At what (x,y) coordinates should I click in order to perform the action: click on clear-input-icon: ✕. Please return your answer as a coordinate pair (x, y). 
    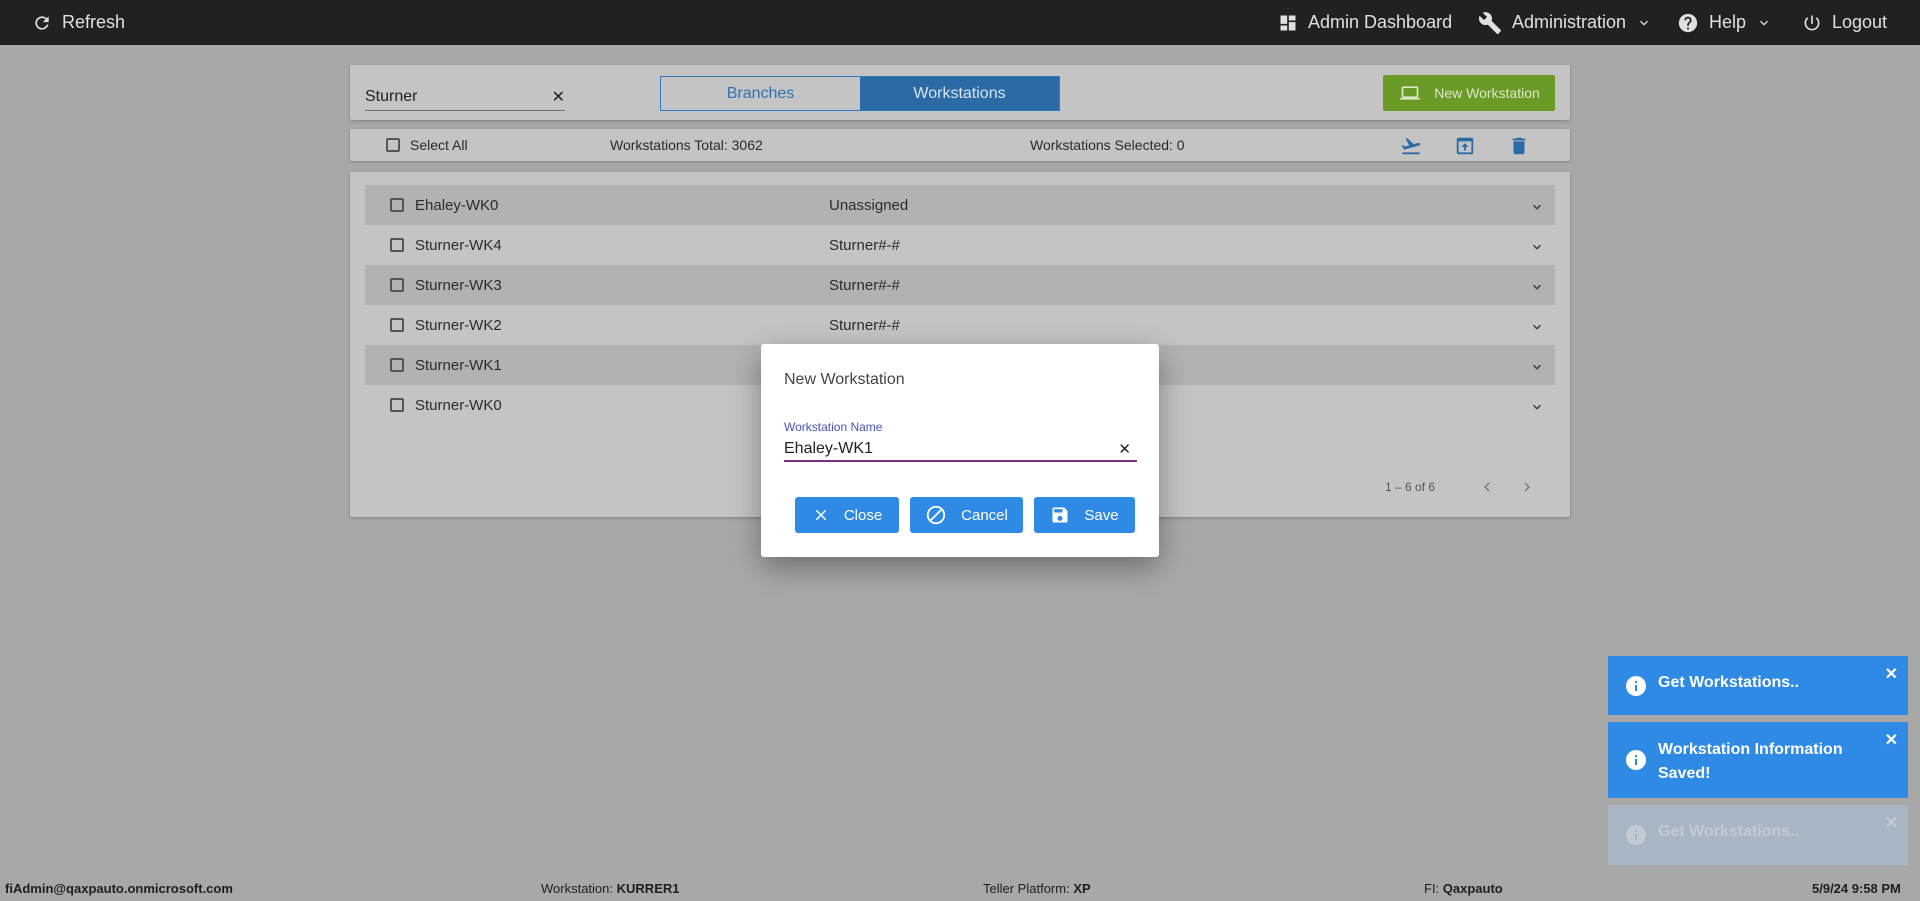
    Looking at the image, I should click on (1124, 449).